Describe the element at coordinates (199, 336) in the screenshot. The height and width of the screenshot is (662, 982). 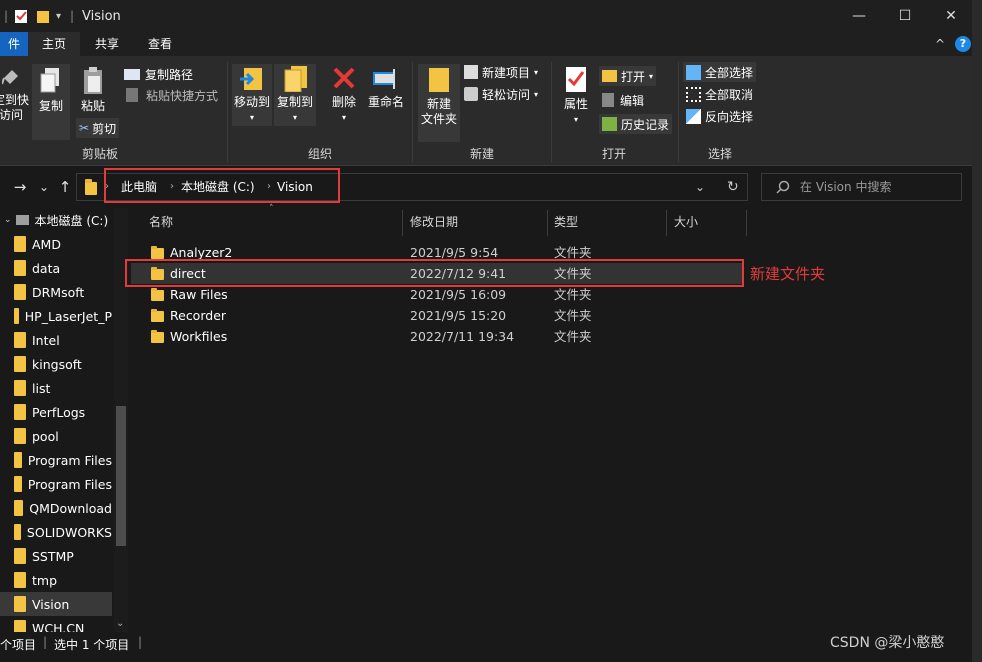
I see `file-name: Workfiles` at that location.